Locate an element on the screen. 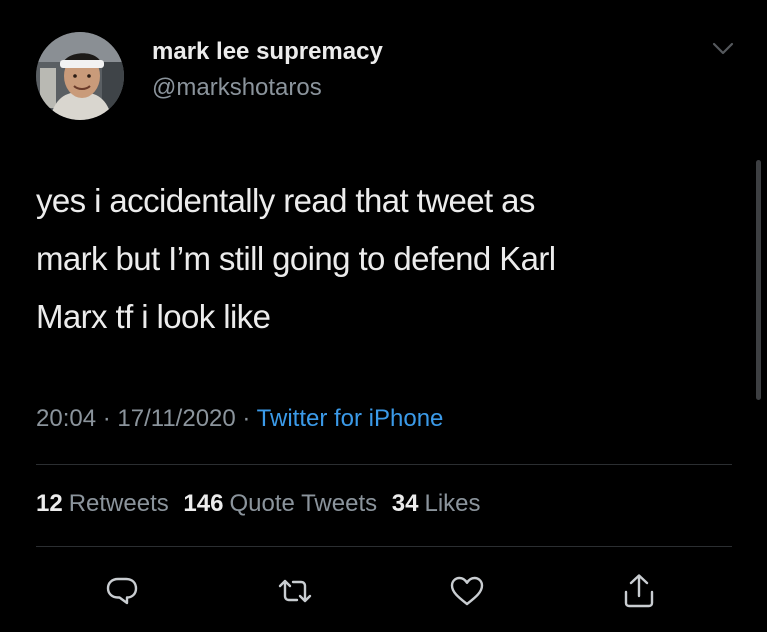 The image size is (767, 632). tweet-stats: 12 Retweets 146 Quote Tweets 34 Likes is located at coordinates (262, 504).